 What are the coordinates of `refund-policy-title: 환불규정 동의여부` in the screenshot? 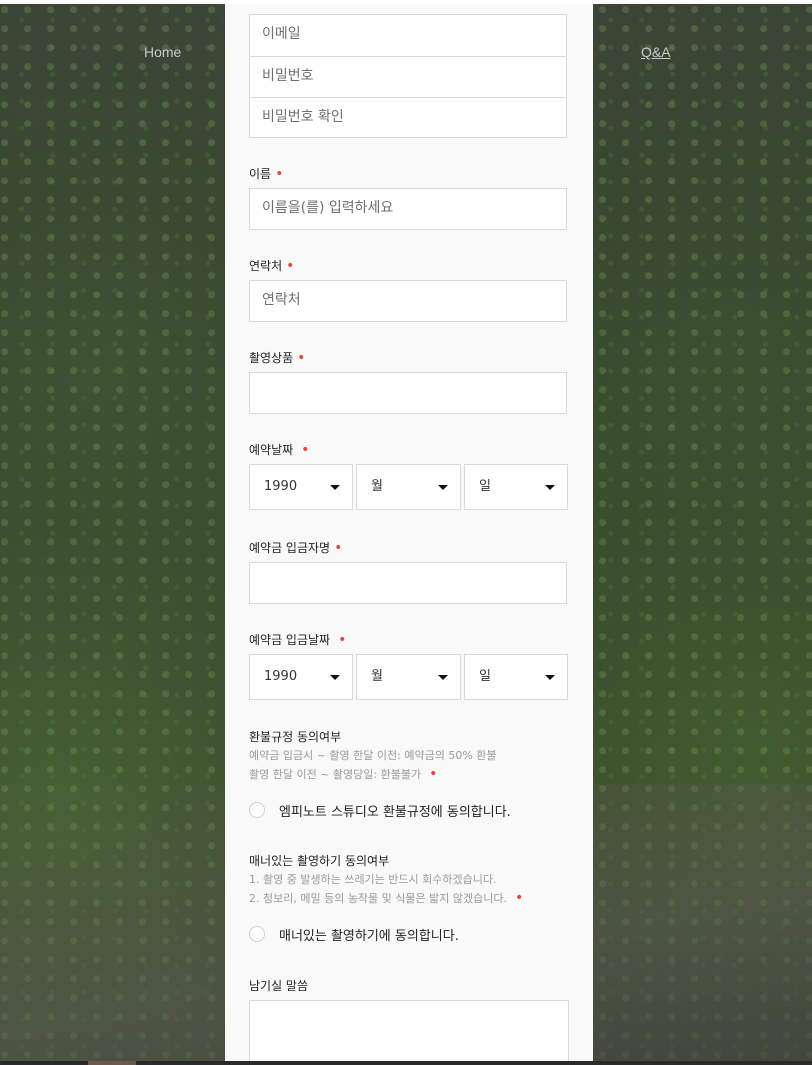 It's located at (295, 737).